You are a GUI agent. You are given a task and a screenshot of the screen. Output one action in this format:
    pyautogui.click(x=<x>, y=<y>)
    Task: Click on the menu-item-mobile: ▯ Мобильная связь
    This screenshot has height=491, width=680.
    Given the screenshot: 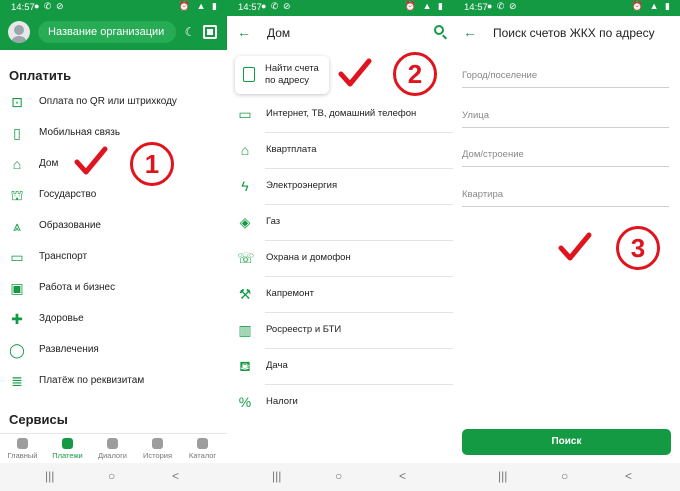 What is the action you would take?
    pyautogui.click(x=113, y=133)
    